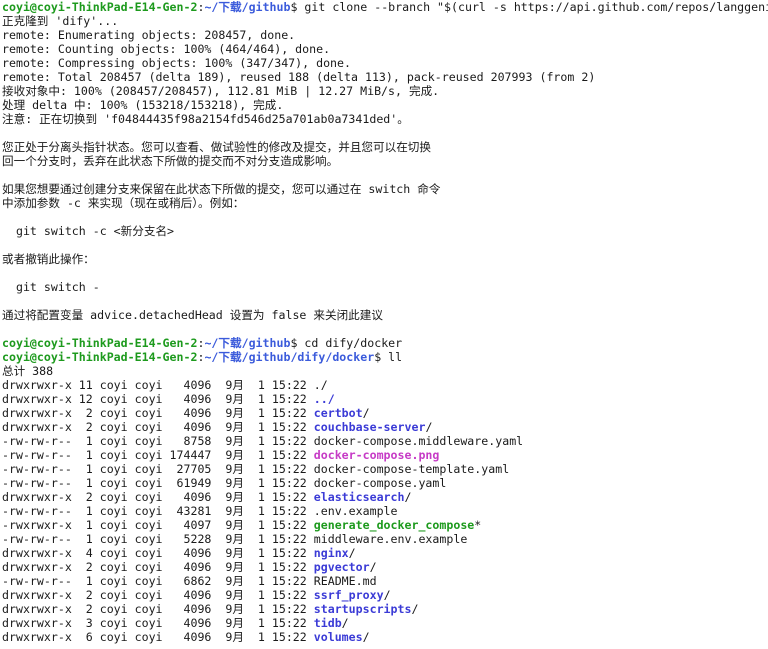  Describe the element at coordinates (385, 147) in the screenshot. I see `output-line: 您正处于分离头指针状态。您可以查看、做试验性的修改及提交，并且您可以在切换` at that location.